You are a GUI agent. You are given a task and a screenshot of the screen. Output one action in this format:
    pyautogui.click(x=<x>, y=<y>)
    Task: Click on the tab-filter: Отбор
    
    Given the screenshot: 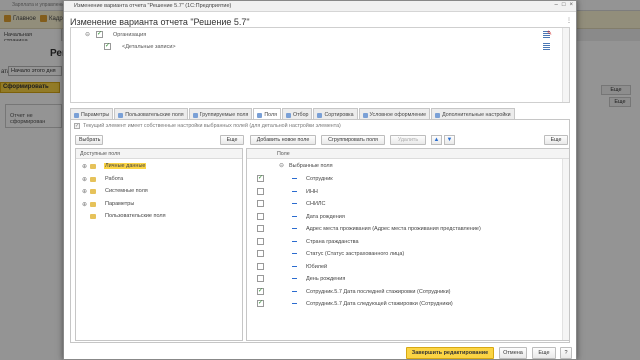 What is the action you would take?
    pyautogui.click(x=297, y=113)
    